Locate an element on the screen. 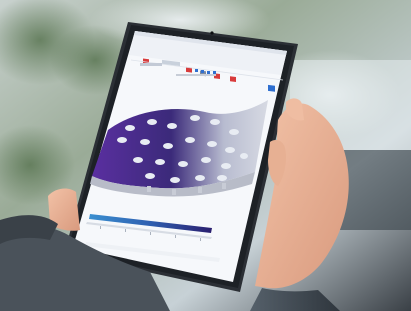  toolbar-item is located at coordinates (151, 64).